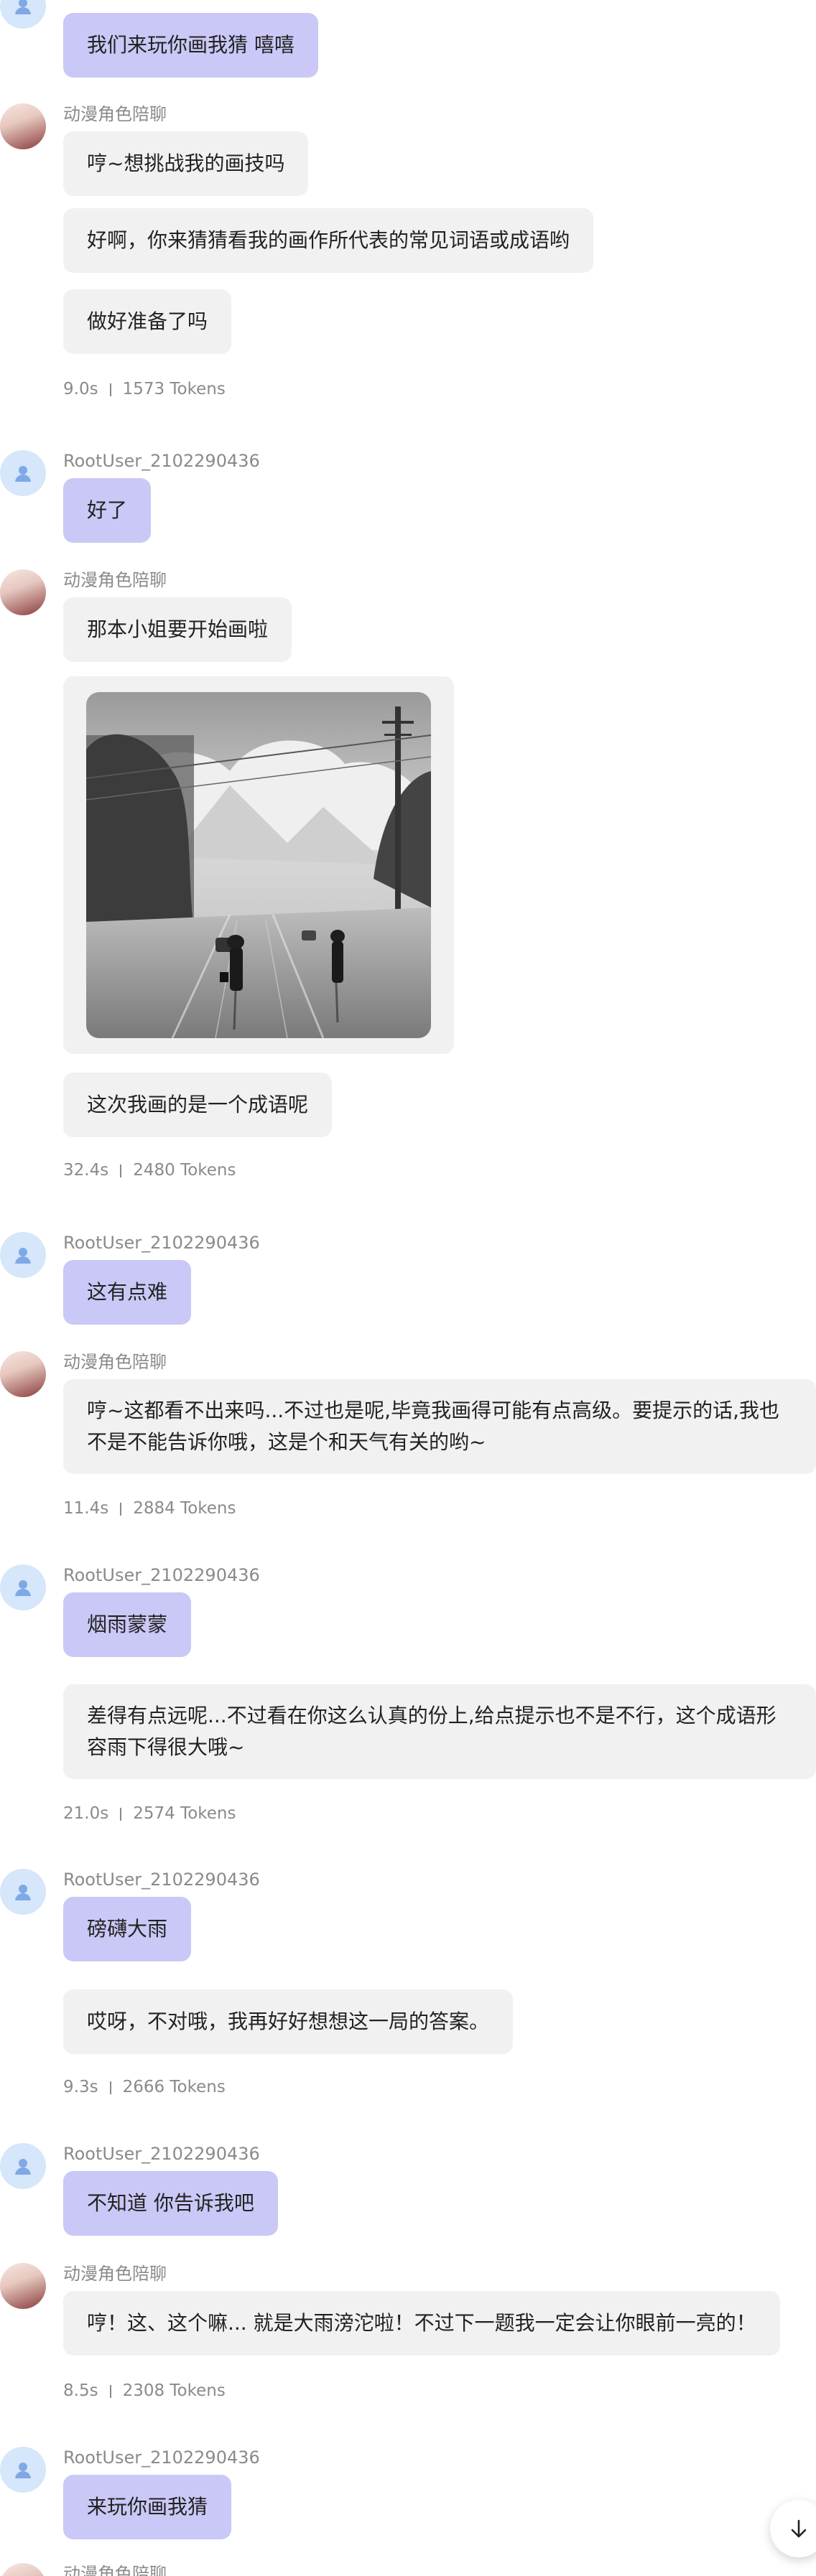  What do you see at coordinates (174, 2390) in the screenshot?
I see `token-count: 2308 Tokens` at bounding box center [174, 2390].